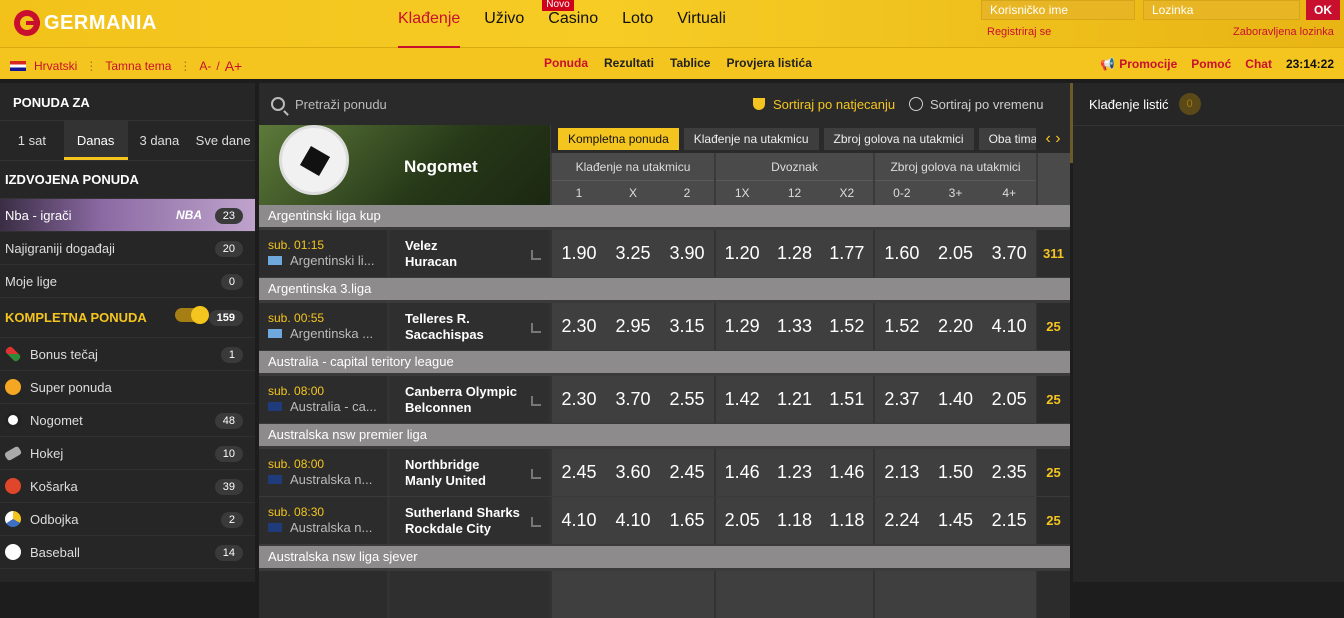 The height and width of the screenshot is (618, 1344). Describe the element at coordinates (127, 552) in the screenshot. I see `sidebar-item-baseball: Baseball 14` at that location.